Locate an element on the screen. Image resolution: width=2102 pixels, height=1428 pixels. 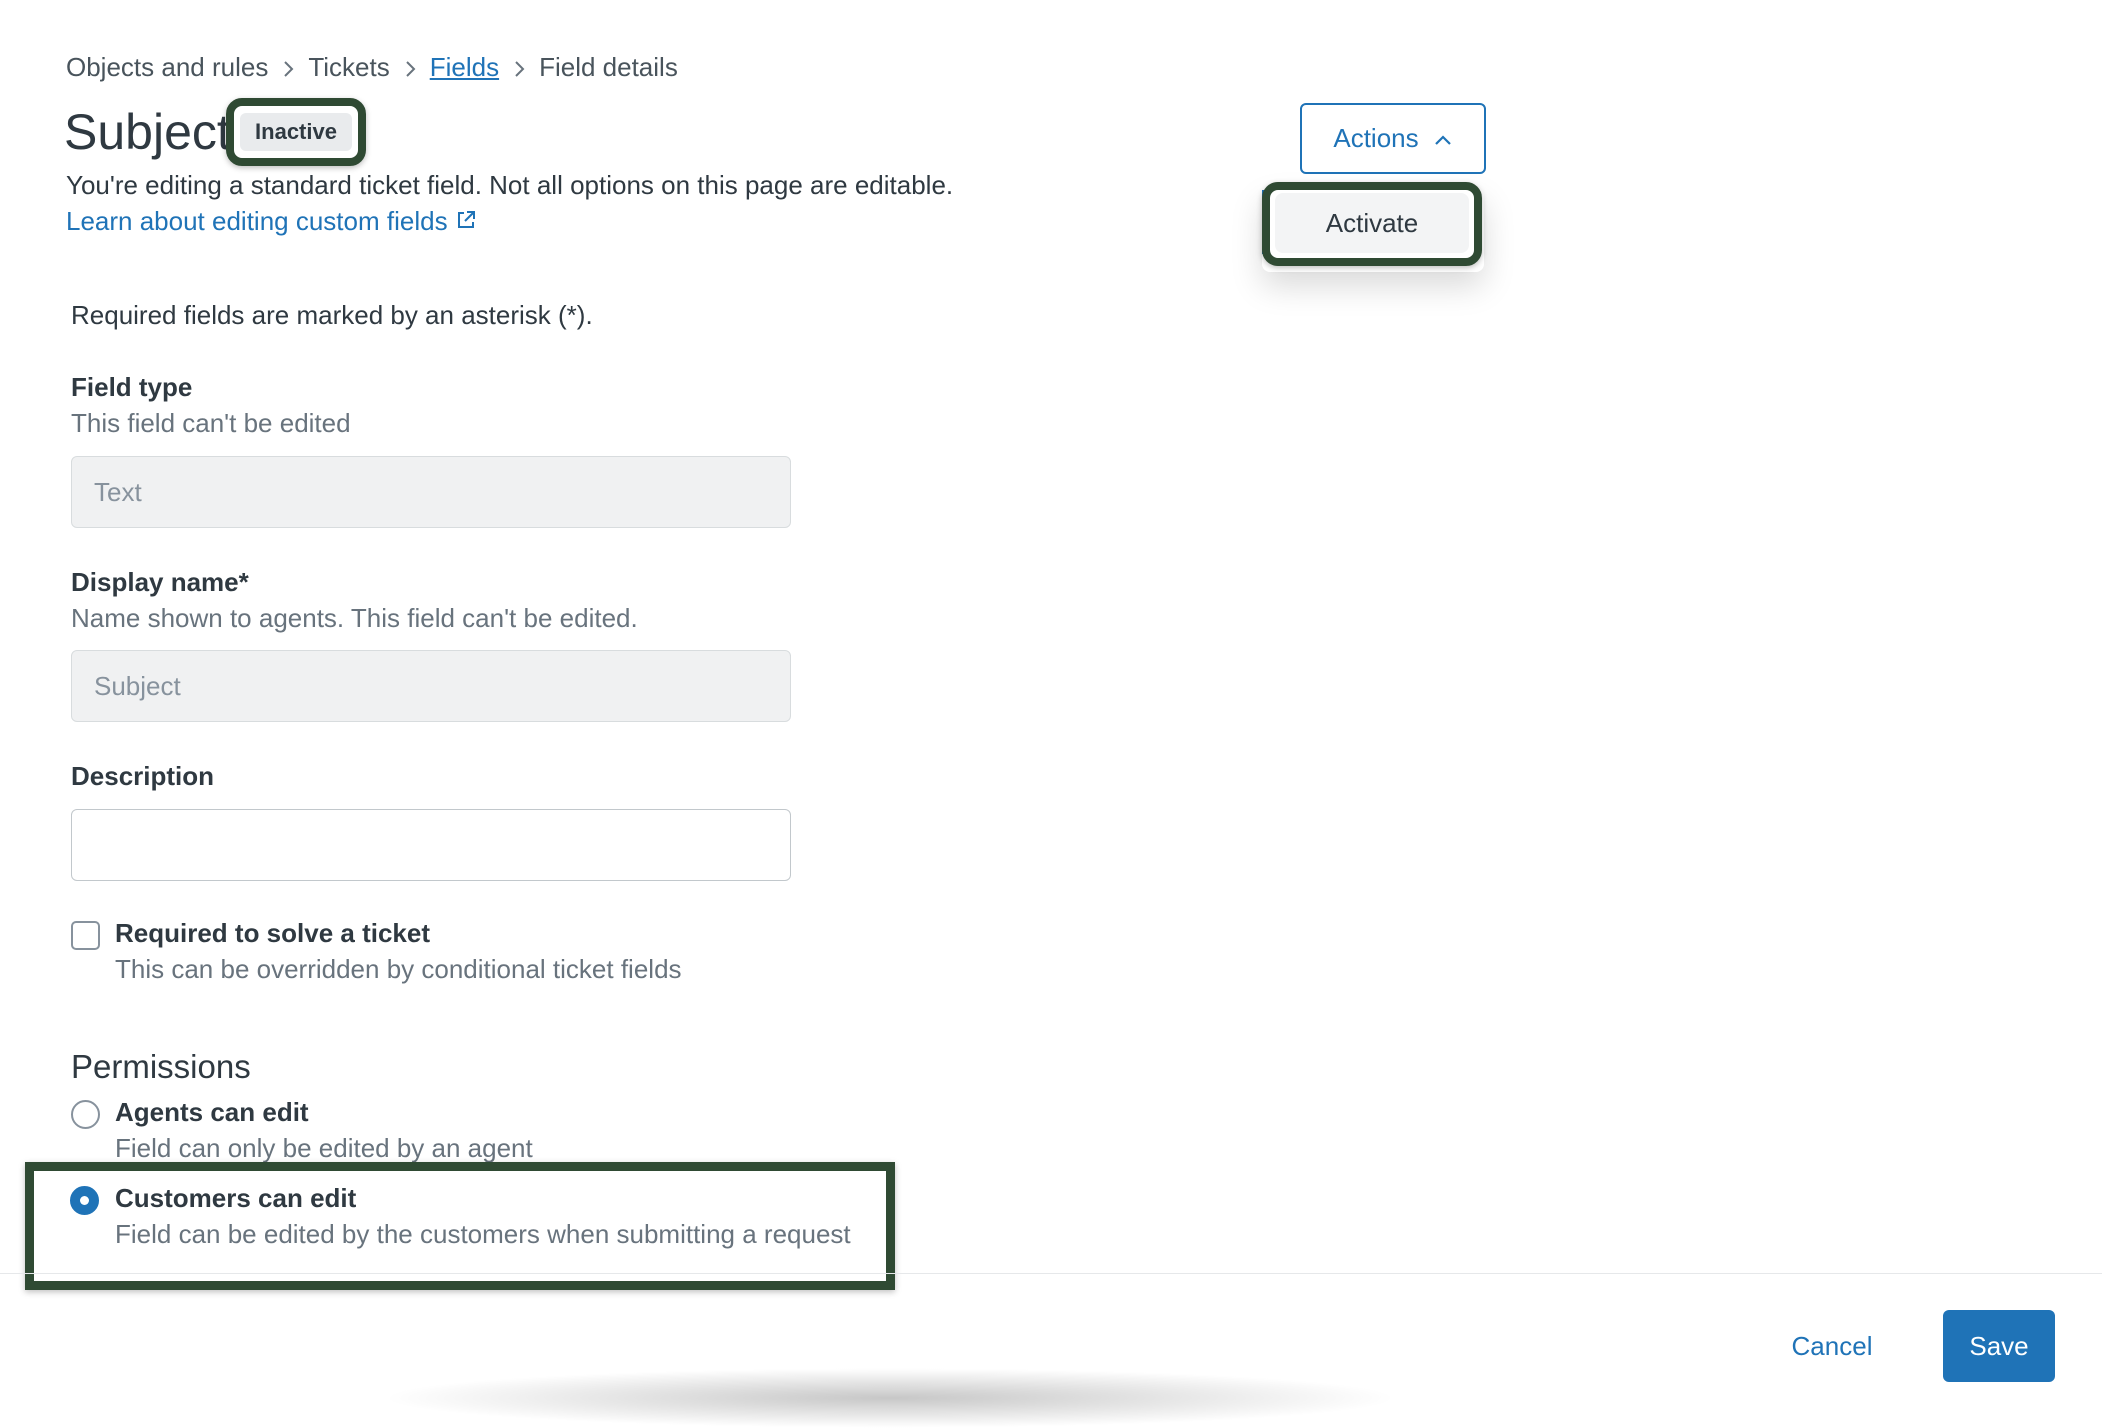
status-badge: Inactive is located at coordinates (296, 132).